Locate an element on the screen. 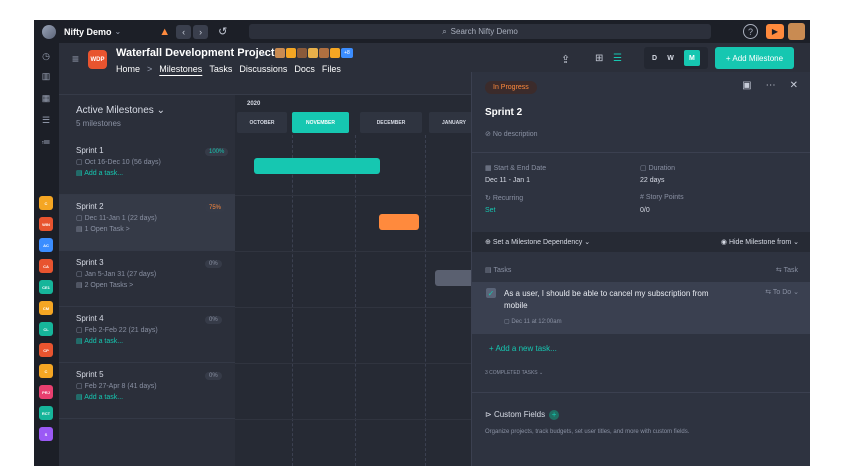 Image resolution: width=851 pixels, height=473 pixels. milestone-name: Sprint 4 is located at coordinates (90, 318).